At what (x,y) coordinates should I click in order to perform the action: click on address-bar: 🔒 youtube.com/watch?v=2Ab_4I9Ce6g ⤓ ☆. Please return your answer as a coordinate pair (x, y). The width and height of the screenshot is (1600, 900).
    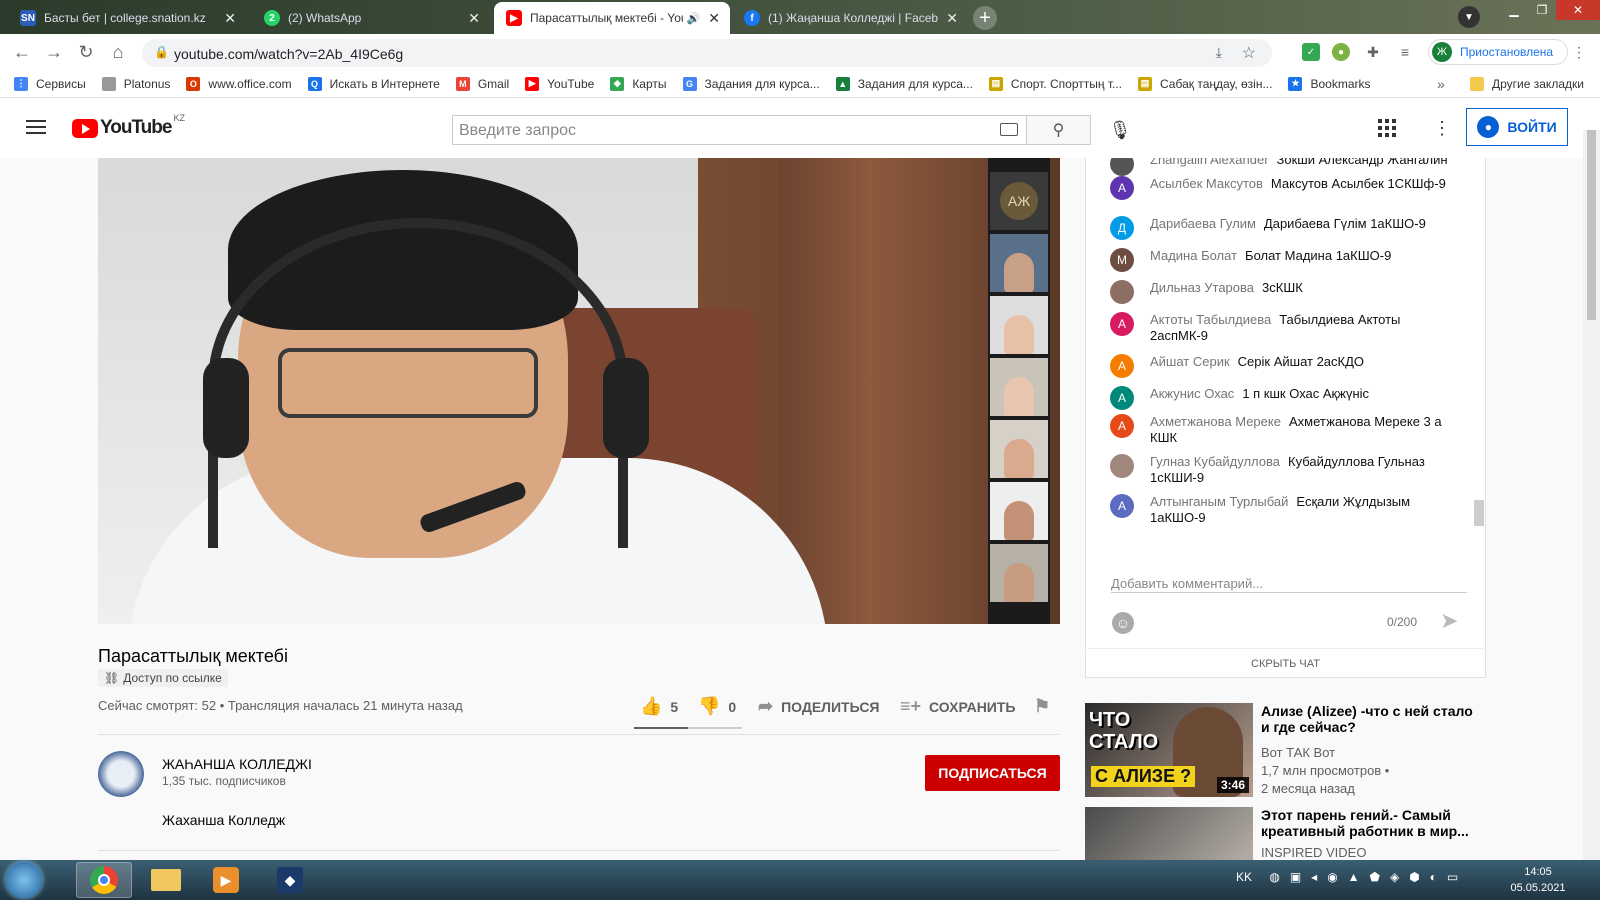
    Looking at the image, I should click on (707, 53).